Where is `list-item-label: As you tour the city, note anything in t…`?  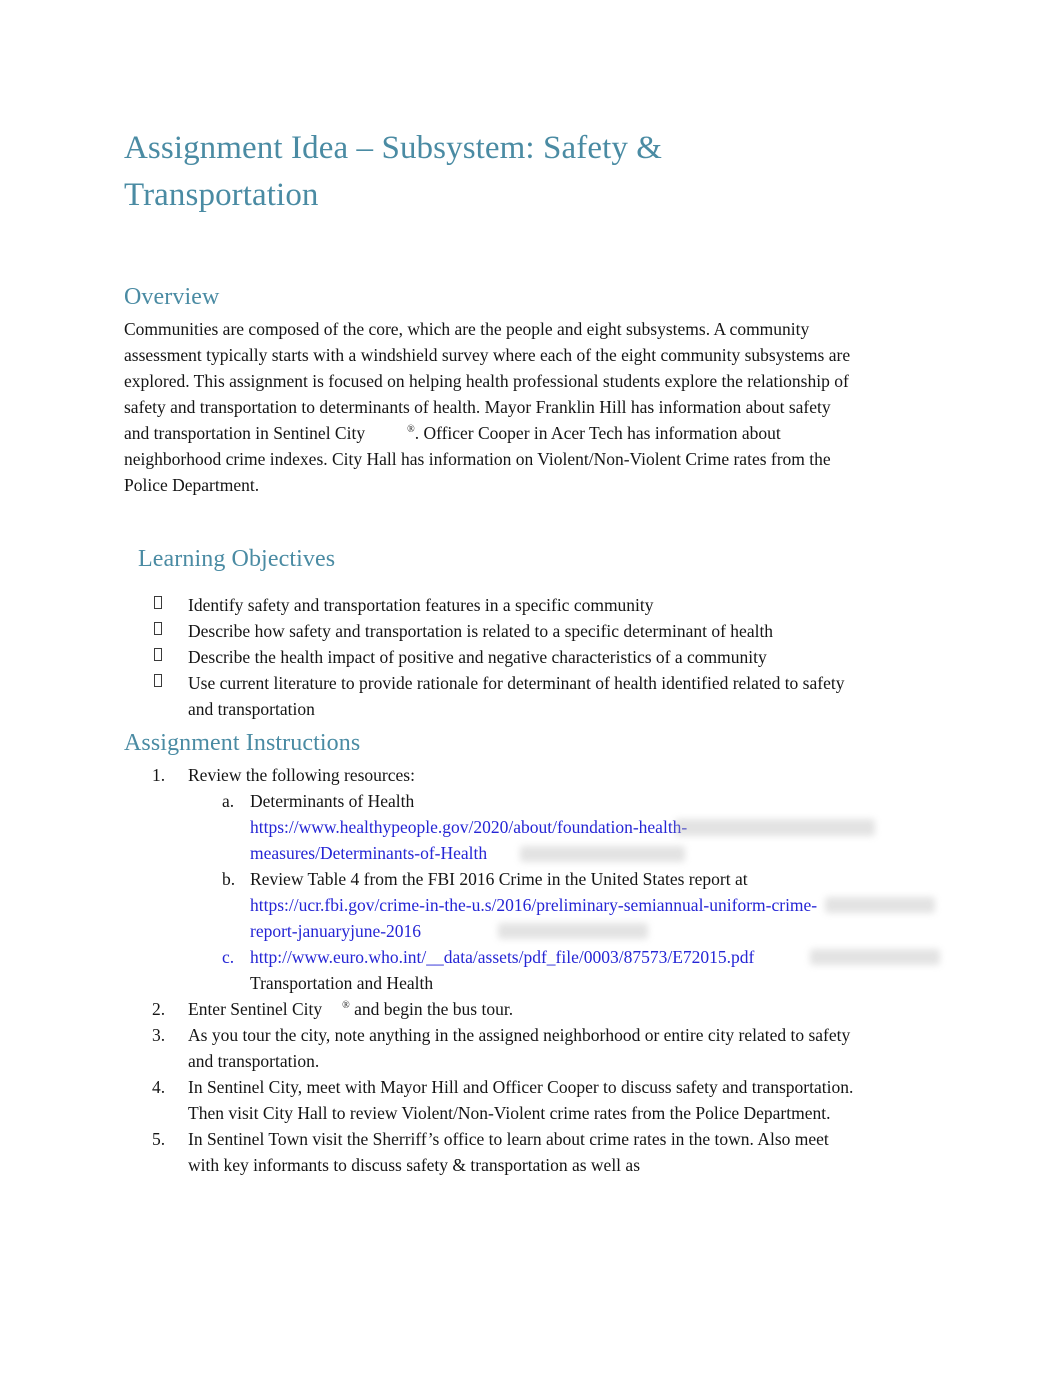 list-item-label: As you tour the city, note anything in t… is located at coordinates (519, 1048).